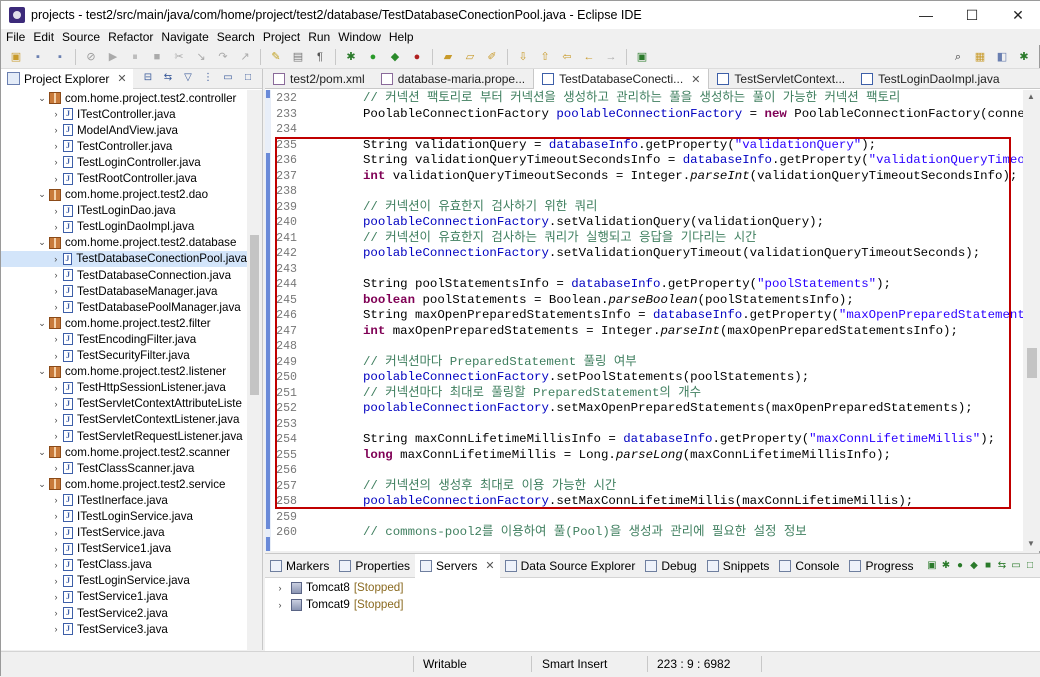 Image resolution: width=1040 pixels, height=677 pixels. I want to click on back-icon: ←, so click(589, 57).